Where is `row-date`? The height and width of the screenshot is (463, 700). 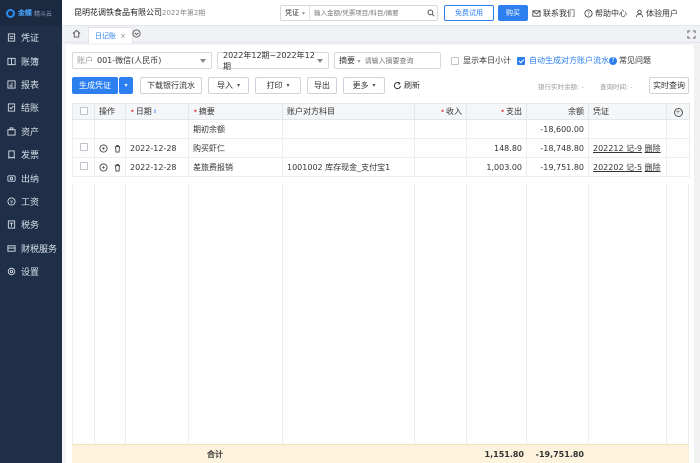
row-date is located at coordinates (157, 129).